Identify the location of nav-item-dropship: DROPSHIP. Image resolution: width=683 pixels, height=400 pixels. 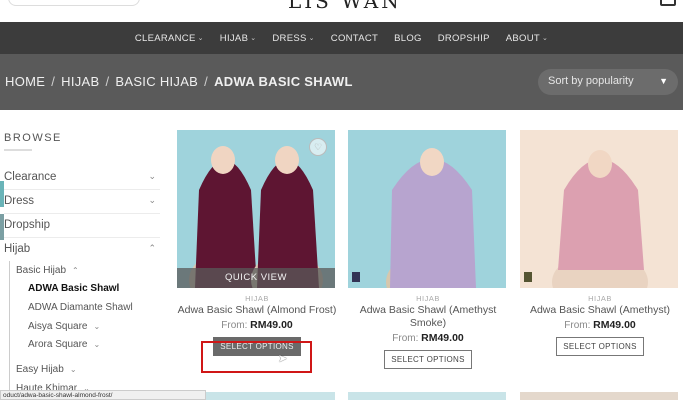
(464, 38).